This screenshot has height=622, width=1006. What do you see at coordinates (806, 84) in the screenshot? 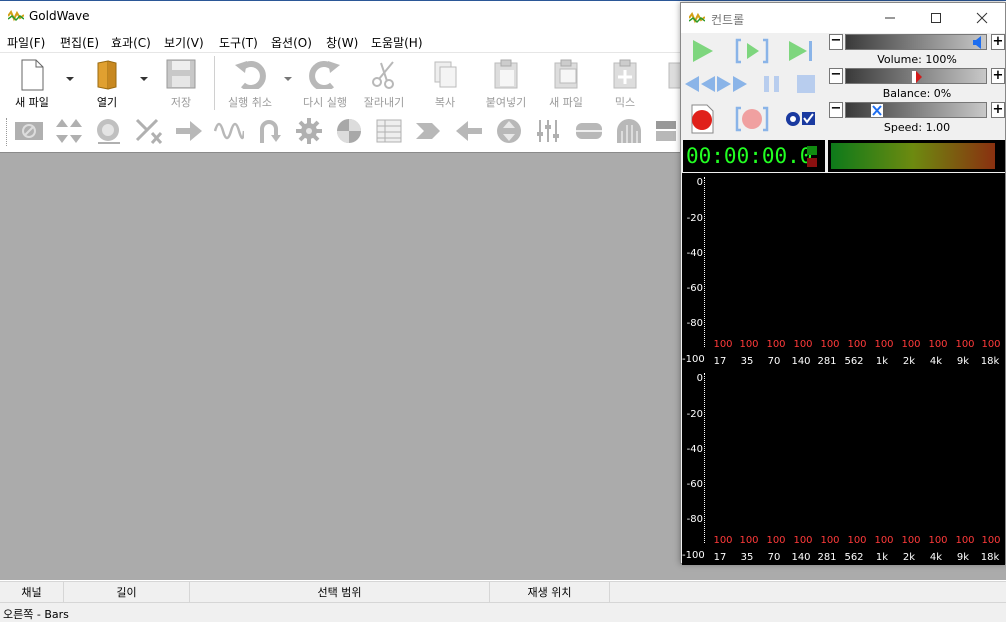
I see `stop-icon` at bounding box center [806, 84].